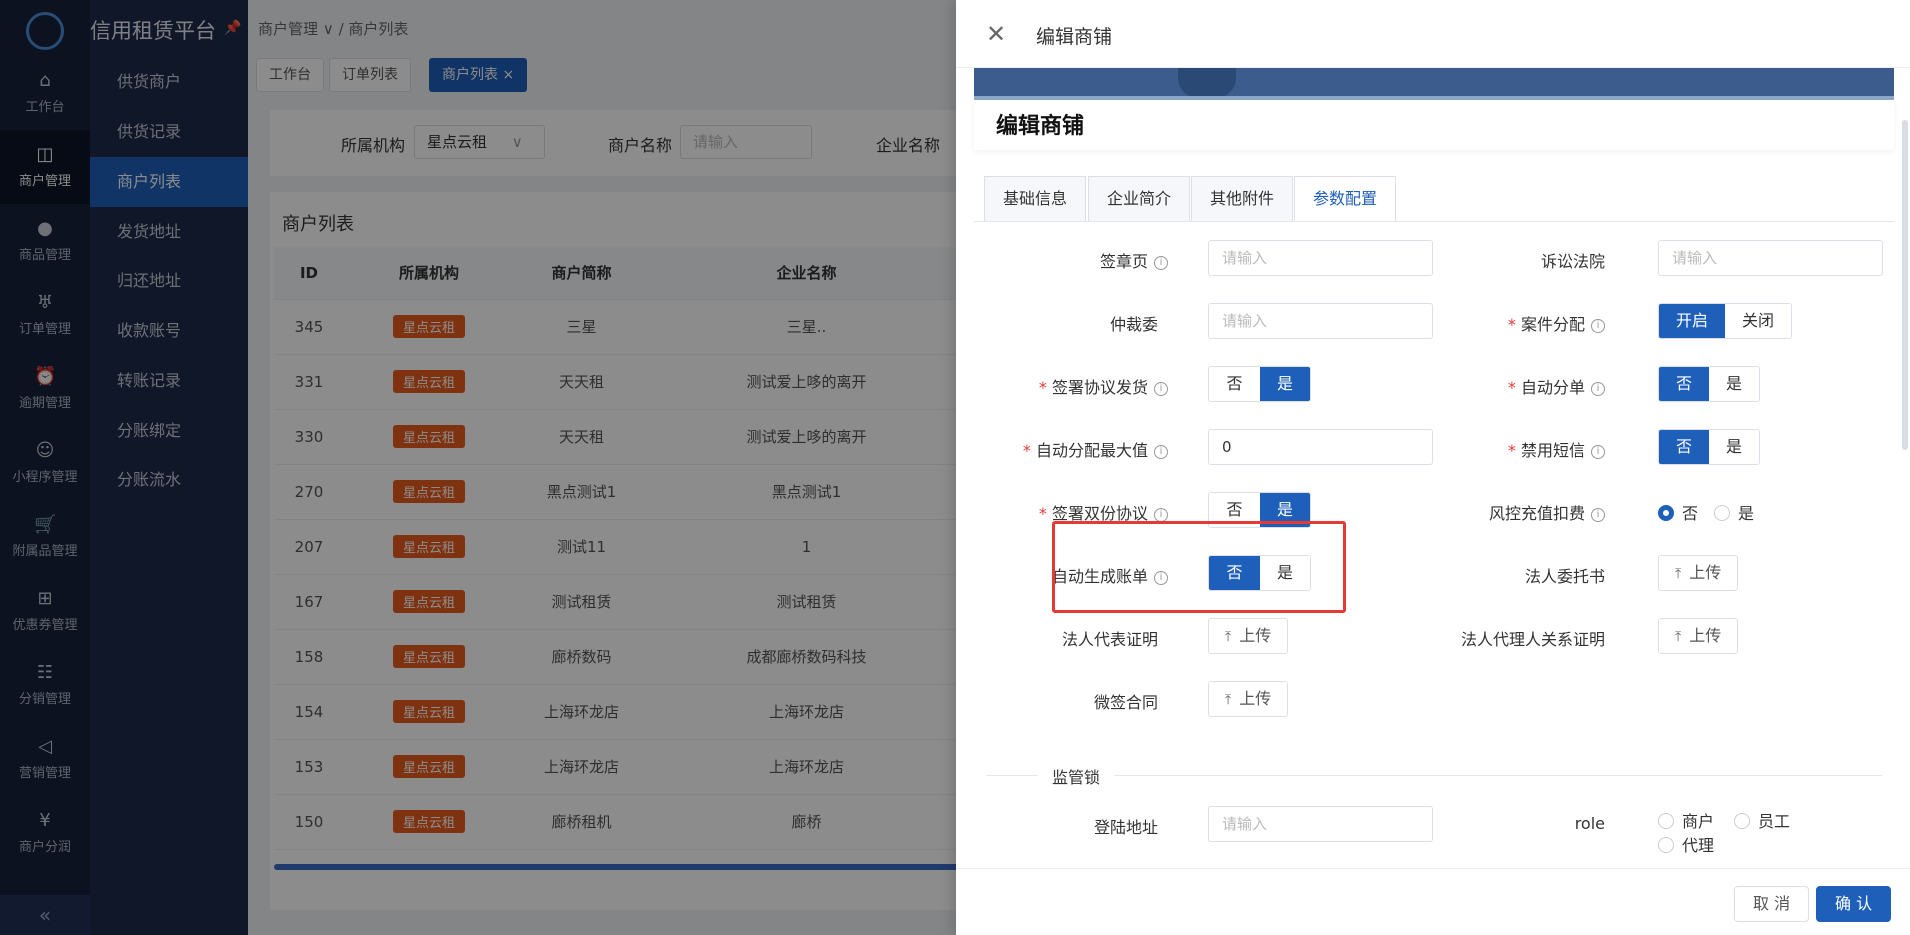 The image size is (1910, 935). What do you see at coordinates (1095, 449) in the screenshot?
I see `auto-max-label: * 自动分配最大值 i` at bounding box center [1095, 449].